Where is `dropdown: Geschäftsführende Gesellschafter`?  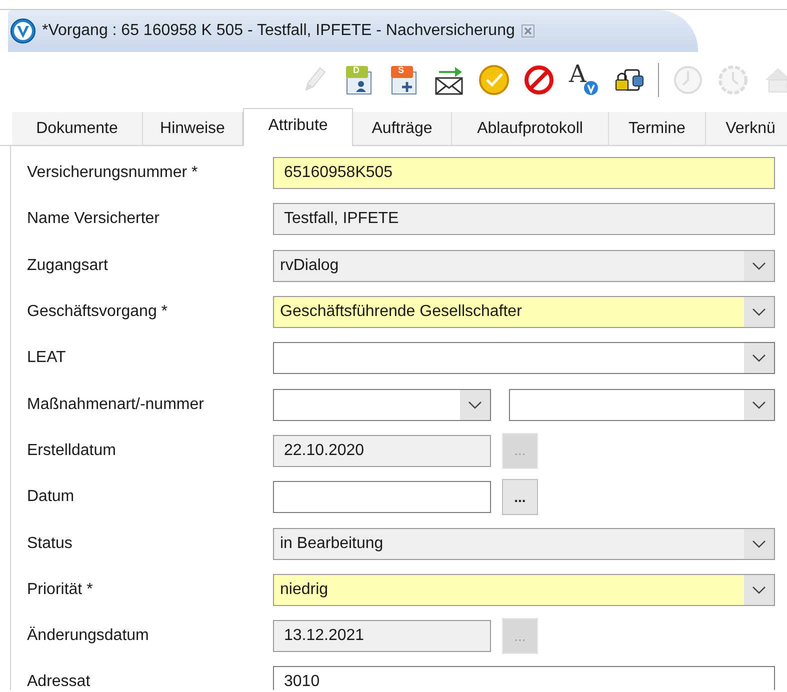
dropdown: Geschäftsführende Gesellschafter is located at coordinates (524, 312).